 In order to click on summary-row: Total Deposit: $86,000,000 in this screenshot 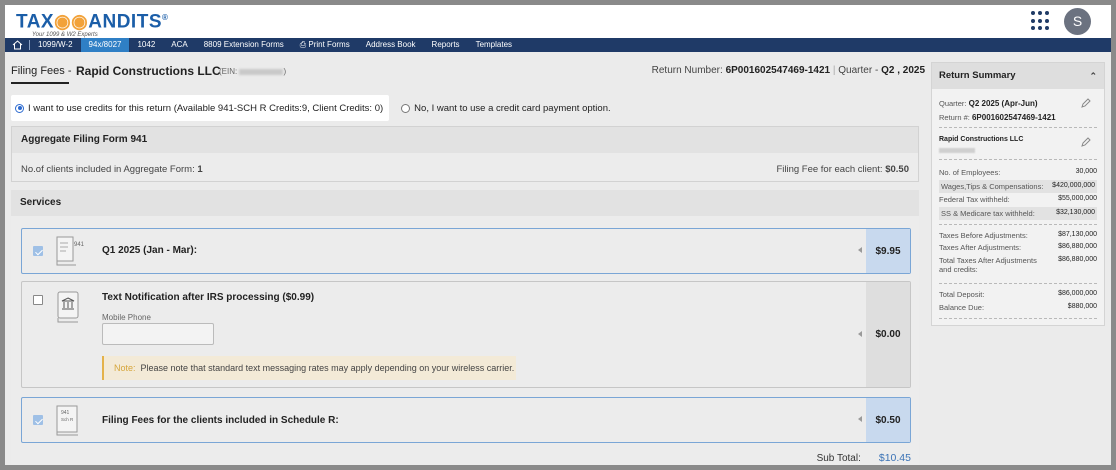, I will do `click(1018, 294)`.